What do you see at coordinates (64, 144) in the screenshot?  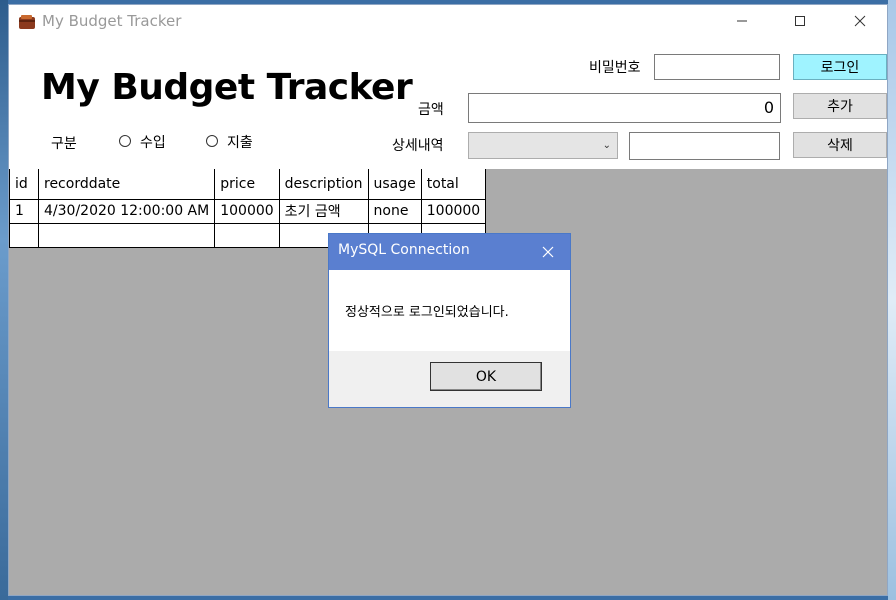 I see `category-label: 구분` at bounding box center [64, 144].